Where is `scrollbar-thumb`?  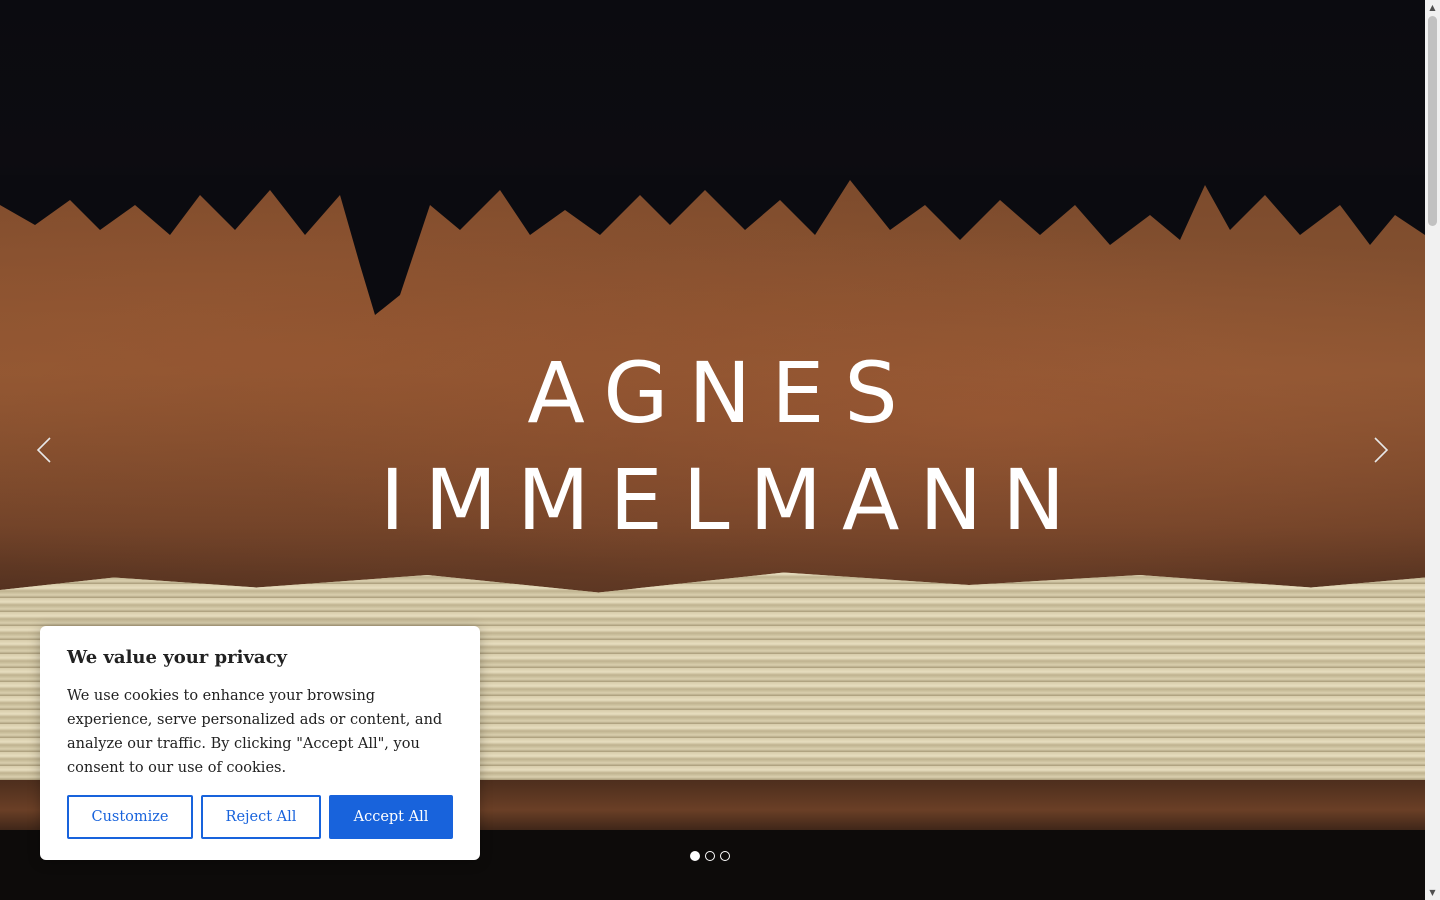
scrollbar-thumb is located at coordinates (1432, 121).